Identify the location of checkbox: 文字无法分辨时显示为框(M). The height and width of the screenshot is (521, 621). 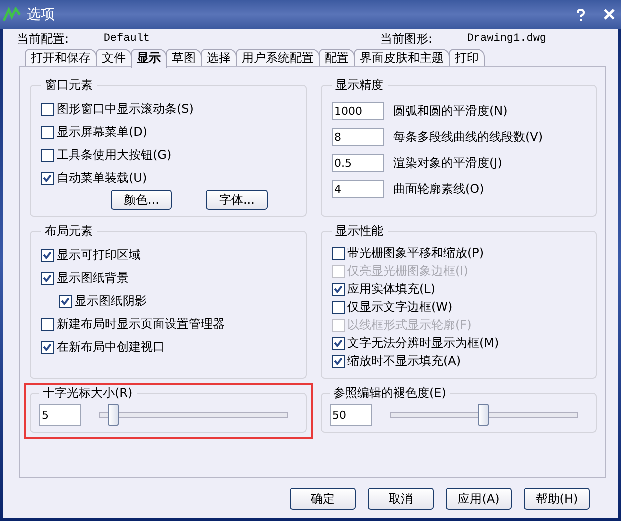
(459, 343).